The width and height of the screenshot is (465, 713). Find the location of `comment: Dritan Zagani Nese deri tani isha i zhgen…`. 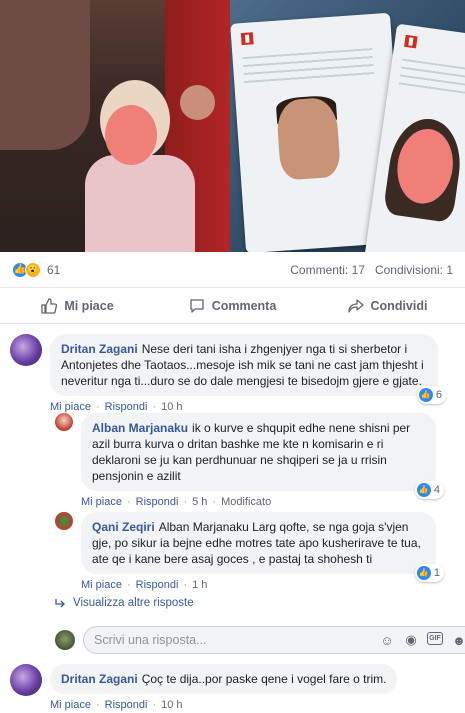

comment: Dritan Zagani Nese deri tani isha i zhgen… is located at coordinates (228, 373).